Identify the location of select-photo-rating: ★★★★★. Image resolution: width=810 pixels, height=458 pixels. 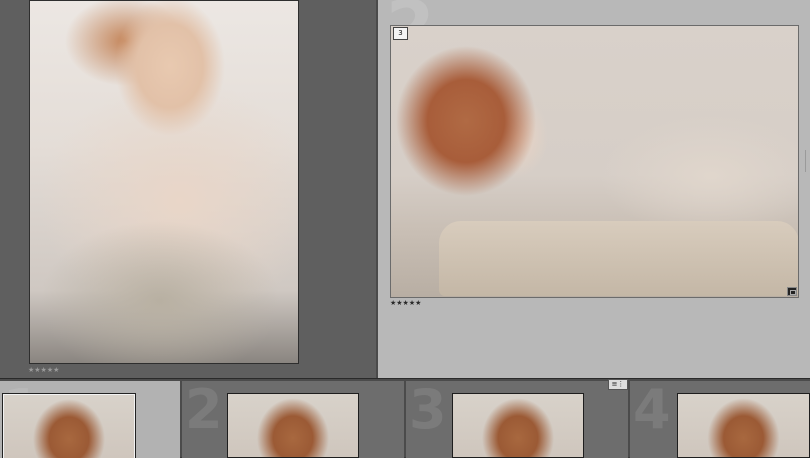
(43, 370).